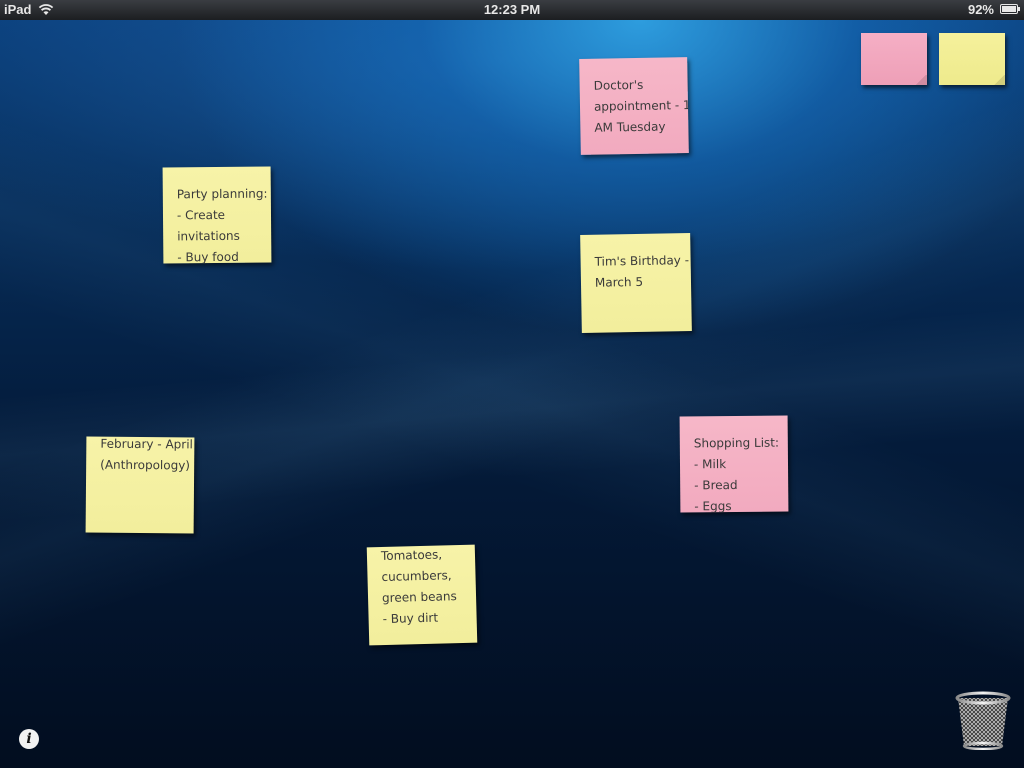 The width and height of the screenshot is (1024, 768). I want to click on note-line: cucumbers,, so click(416, 576).